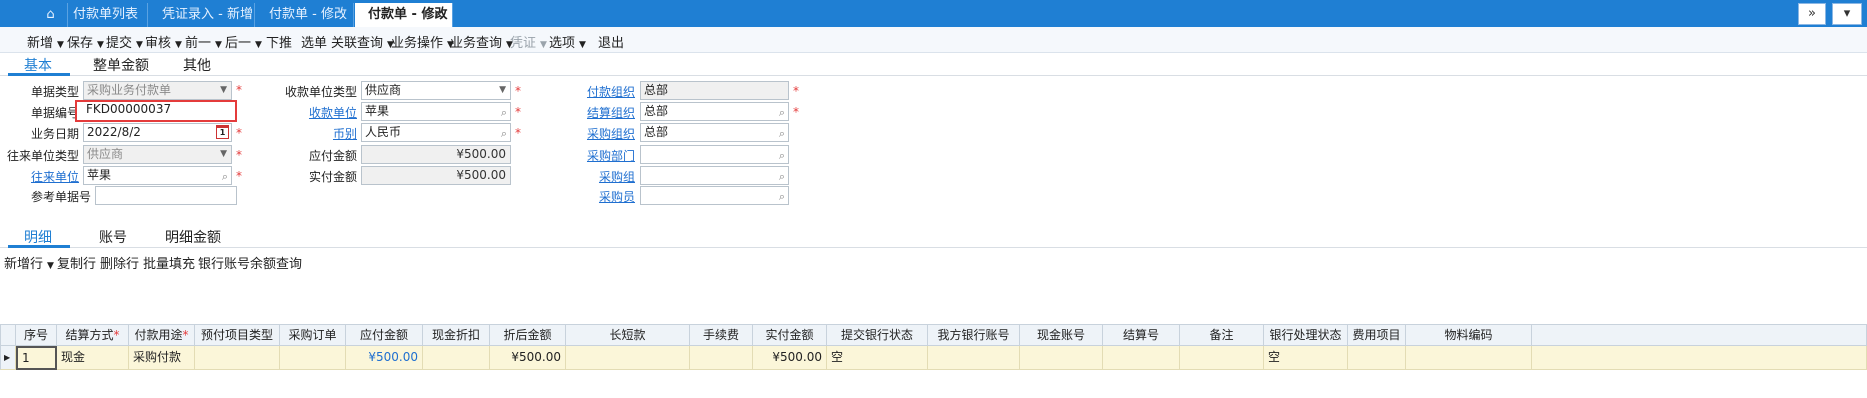 The height and width of the screenshot is (398, 1867). I want to click on voucher-button: 凭证 ▼, so click(528, 41).